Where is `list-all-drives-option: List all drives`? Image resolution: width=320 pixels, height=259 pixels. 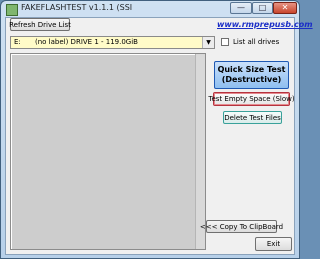
list-all-drives-option: List all drives is located at coordinates (250, 42).